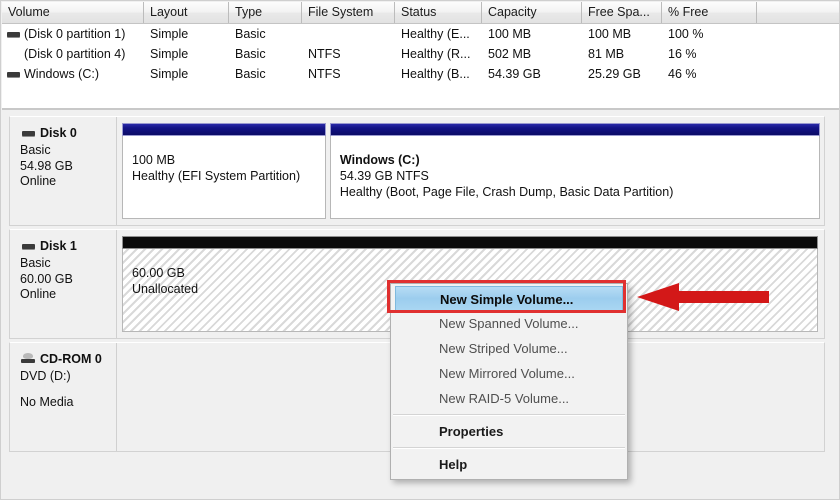 The width and height of the screenshot is (840, 500). Describe the element at coordinates (46, 165) in the screenshot. I see `disk-size-label: 54.98 GB` at that location.